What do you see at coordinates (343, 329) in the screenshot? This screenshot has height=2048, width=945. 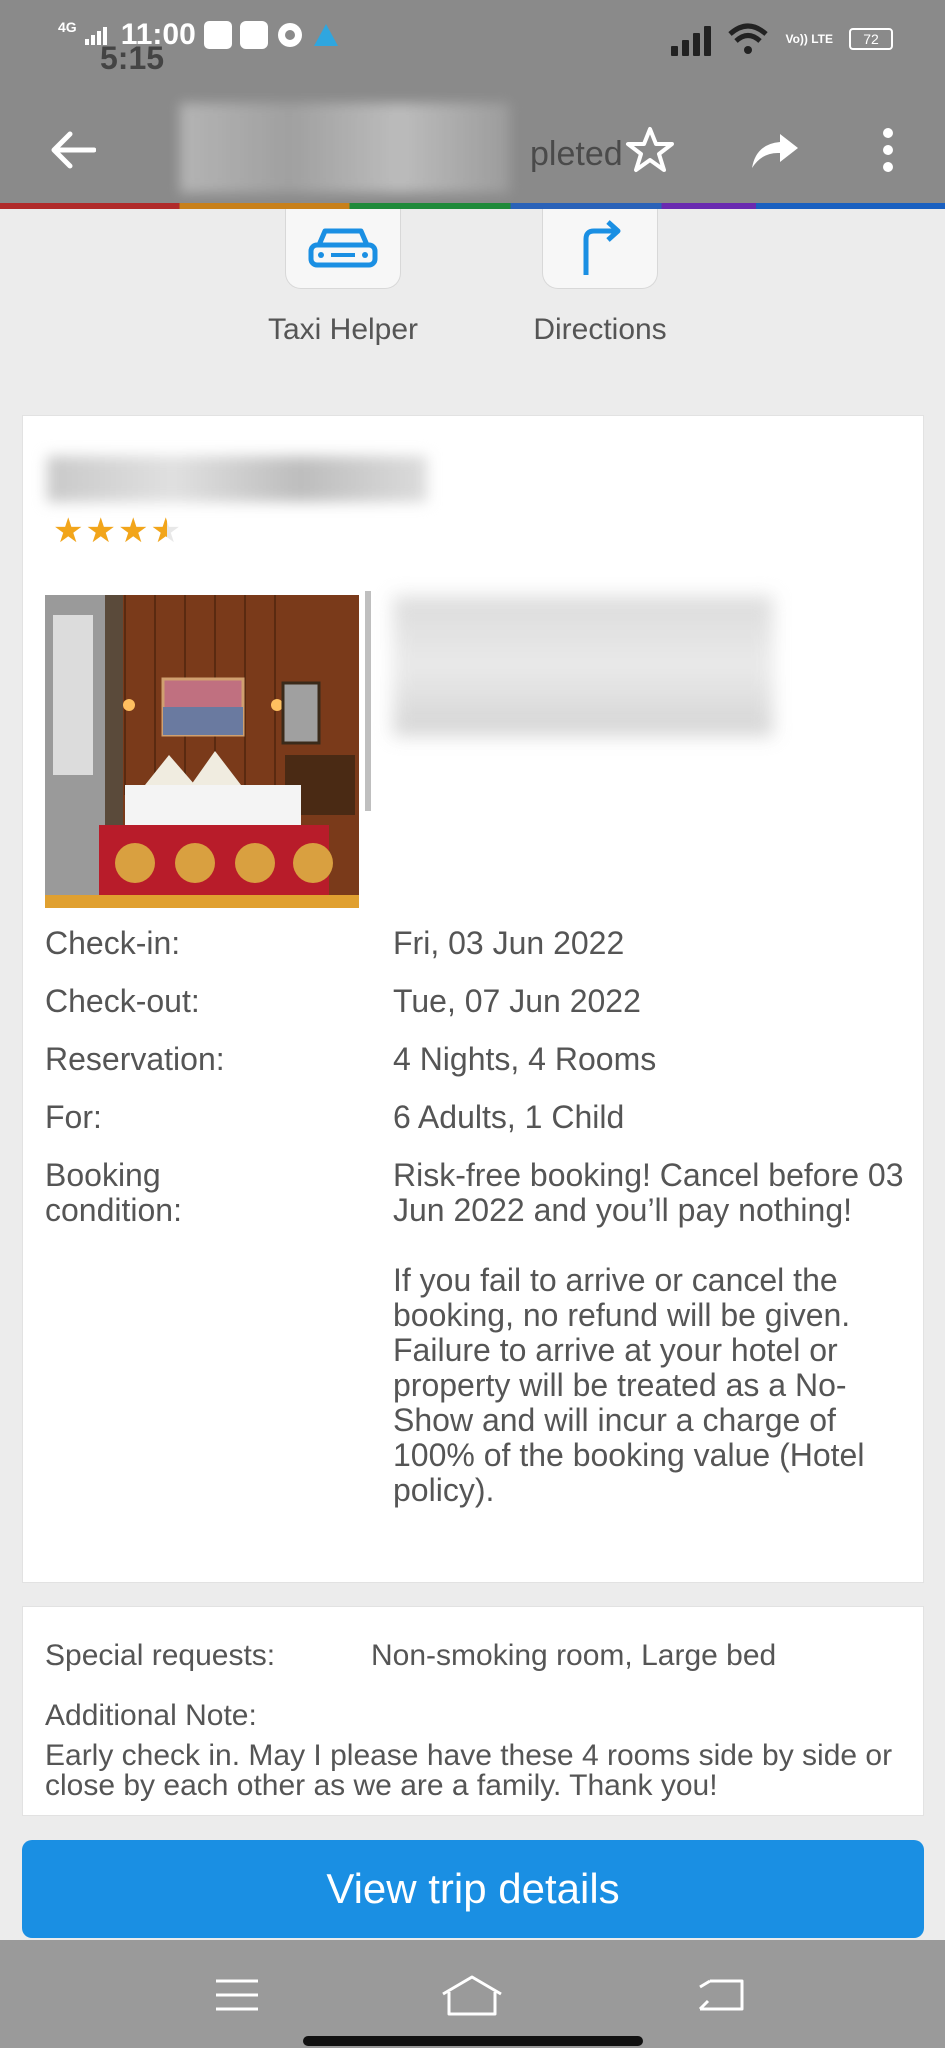 I see `taxi-helper-label: Taxi Helper` at bounding box center [343, 329].